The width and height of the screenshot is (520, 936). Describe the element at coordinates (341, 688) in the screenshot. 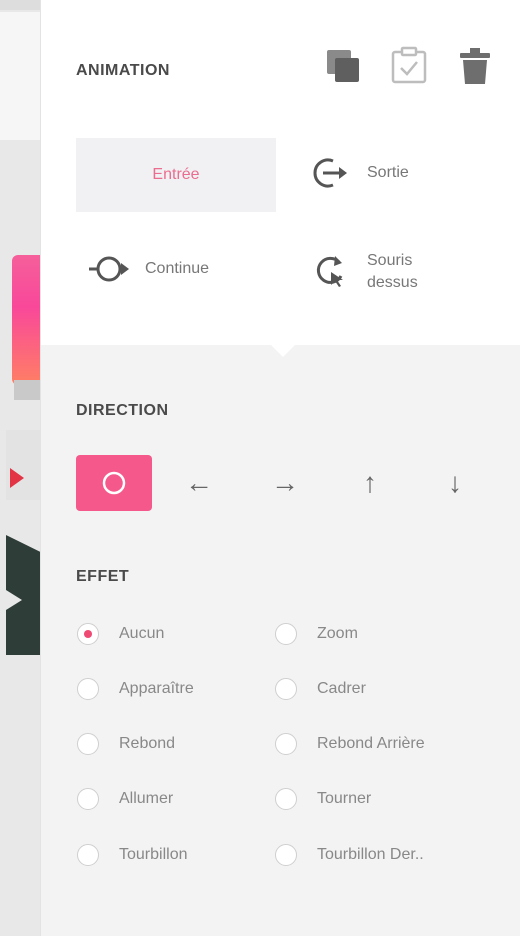

I see `effect-label: Cadrer` at that location.